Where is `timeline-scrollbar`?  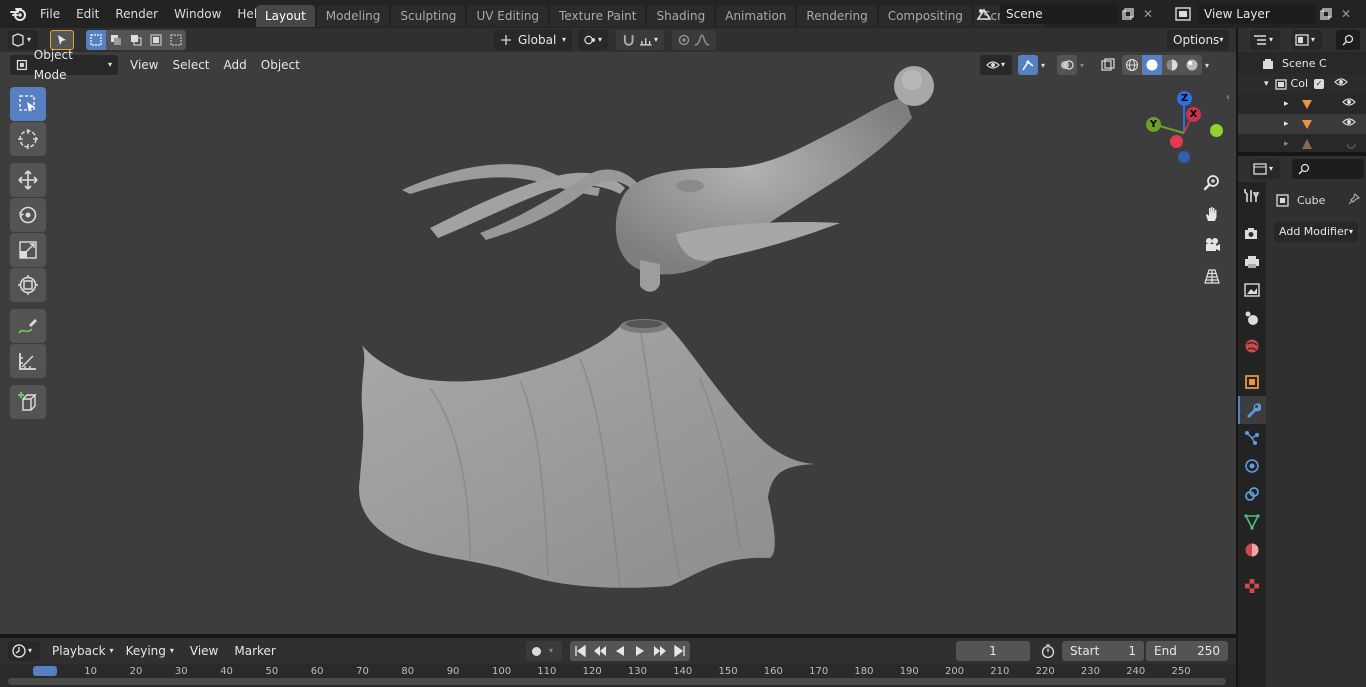
timeline-scrollbar is located at coordinates (617, 681).